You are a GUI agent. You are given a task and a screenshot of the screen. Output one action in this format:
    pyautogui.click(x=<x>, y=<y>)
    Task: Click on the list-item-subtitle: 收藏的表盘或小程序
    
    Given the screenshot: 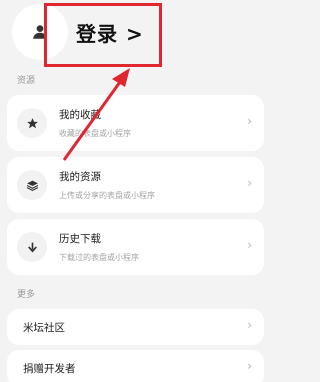 What is the action you would take?
    pyautogui.click(x=95, y=133)
    